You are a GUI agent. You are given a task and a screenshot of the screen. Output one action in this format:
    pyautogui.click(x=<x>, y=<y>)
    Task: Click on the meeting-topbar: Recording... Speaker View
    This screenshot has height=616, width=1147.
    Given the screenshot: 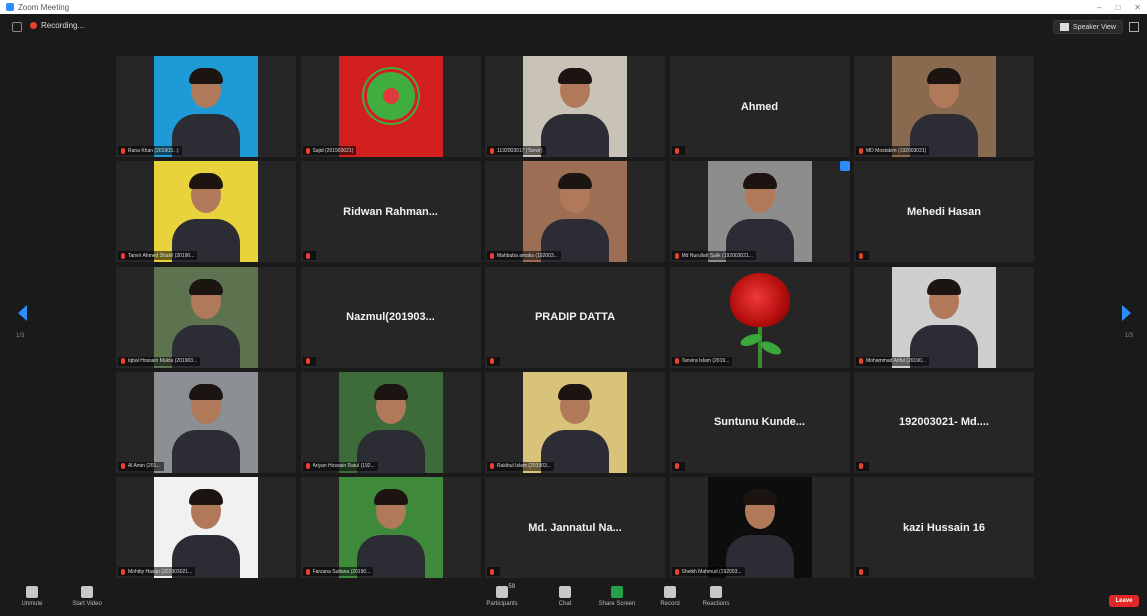 What is the action you would take?
    pyautogui.click(x=573, y=28)
    